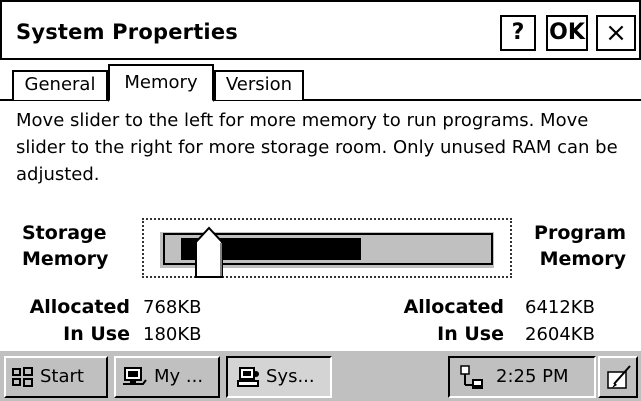 The height and width of the screenshot is (401, 641). Describe the element at coordinates (135, 376) in the screenshot. I see `my-computer-icon` at that location.